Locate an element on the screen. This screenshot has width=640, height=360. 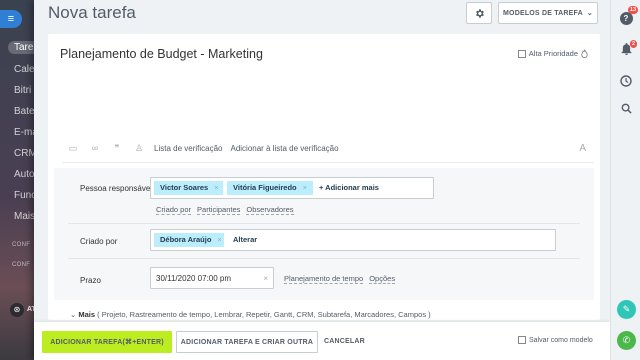
search-button is located at coordinates (626, 108).